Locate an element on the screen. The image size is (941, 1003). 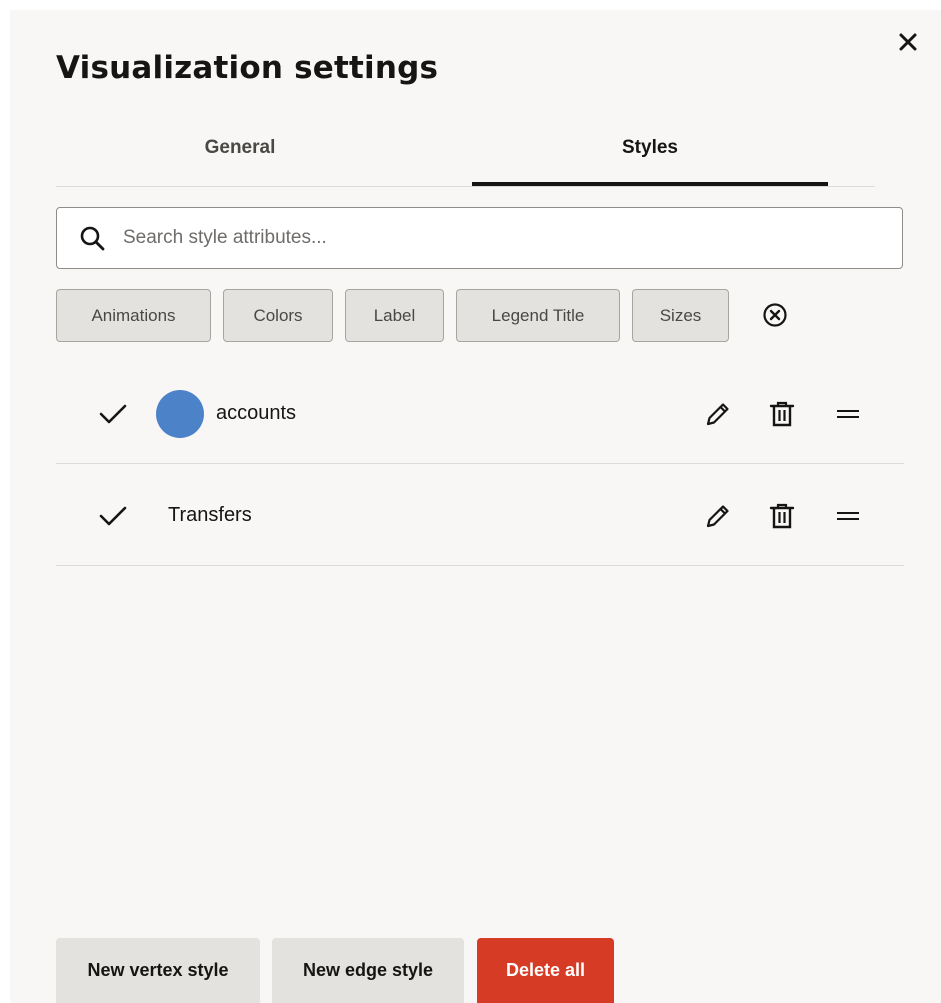
filter-chip-animations: Animations is located at coordinates (133, 315).